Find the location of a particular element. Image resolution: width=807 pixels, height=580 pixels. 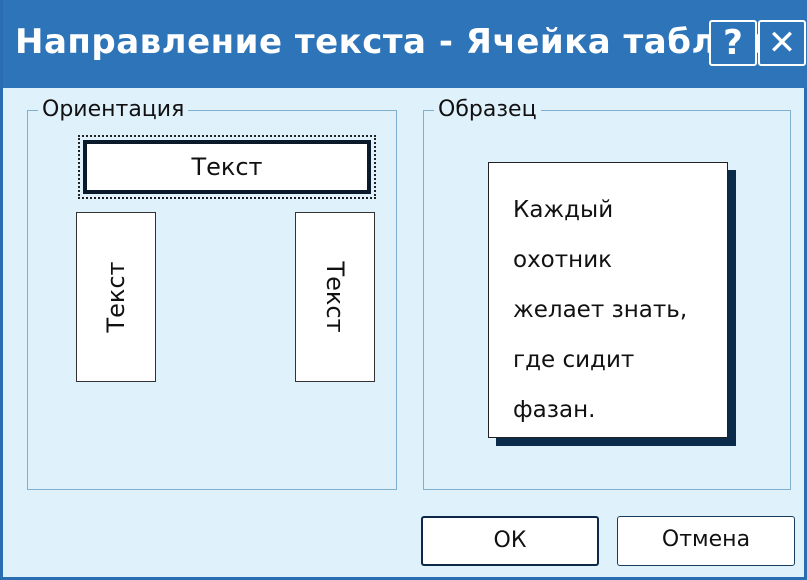

sample-legend: Образец is located at coordinates (487, 110).